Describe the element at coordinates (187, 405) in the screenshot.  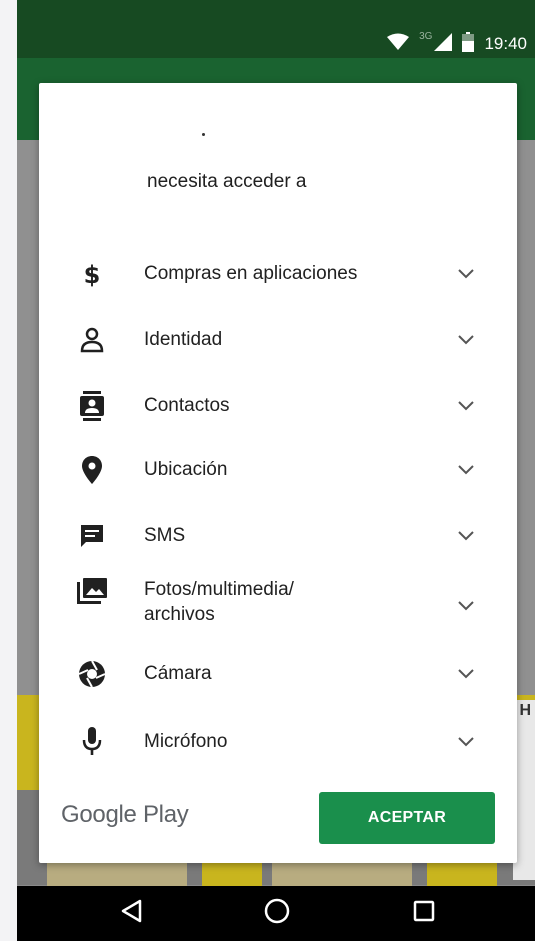
I see `permission-label: Contactos` at that location.